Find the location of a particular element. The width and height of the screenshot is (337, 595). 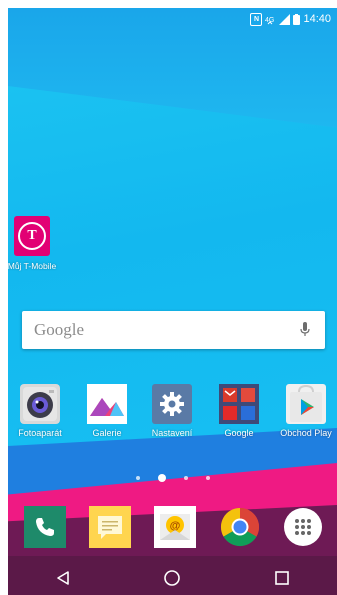

app-my-t-mobile: T Můj T-Mobile is located at coordinates (32, 243).